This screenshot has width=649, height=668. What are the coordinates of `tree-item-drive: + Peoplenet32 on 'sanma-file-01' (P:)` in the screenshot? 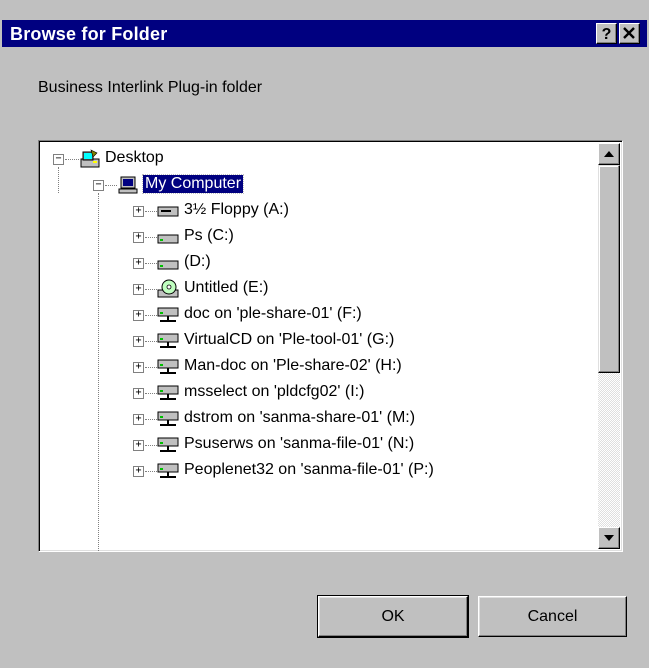 It's located at (316, 471).